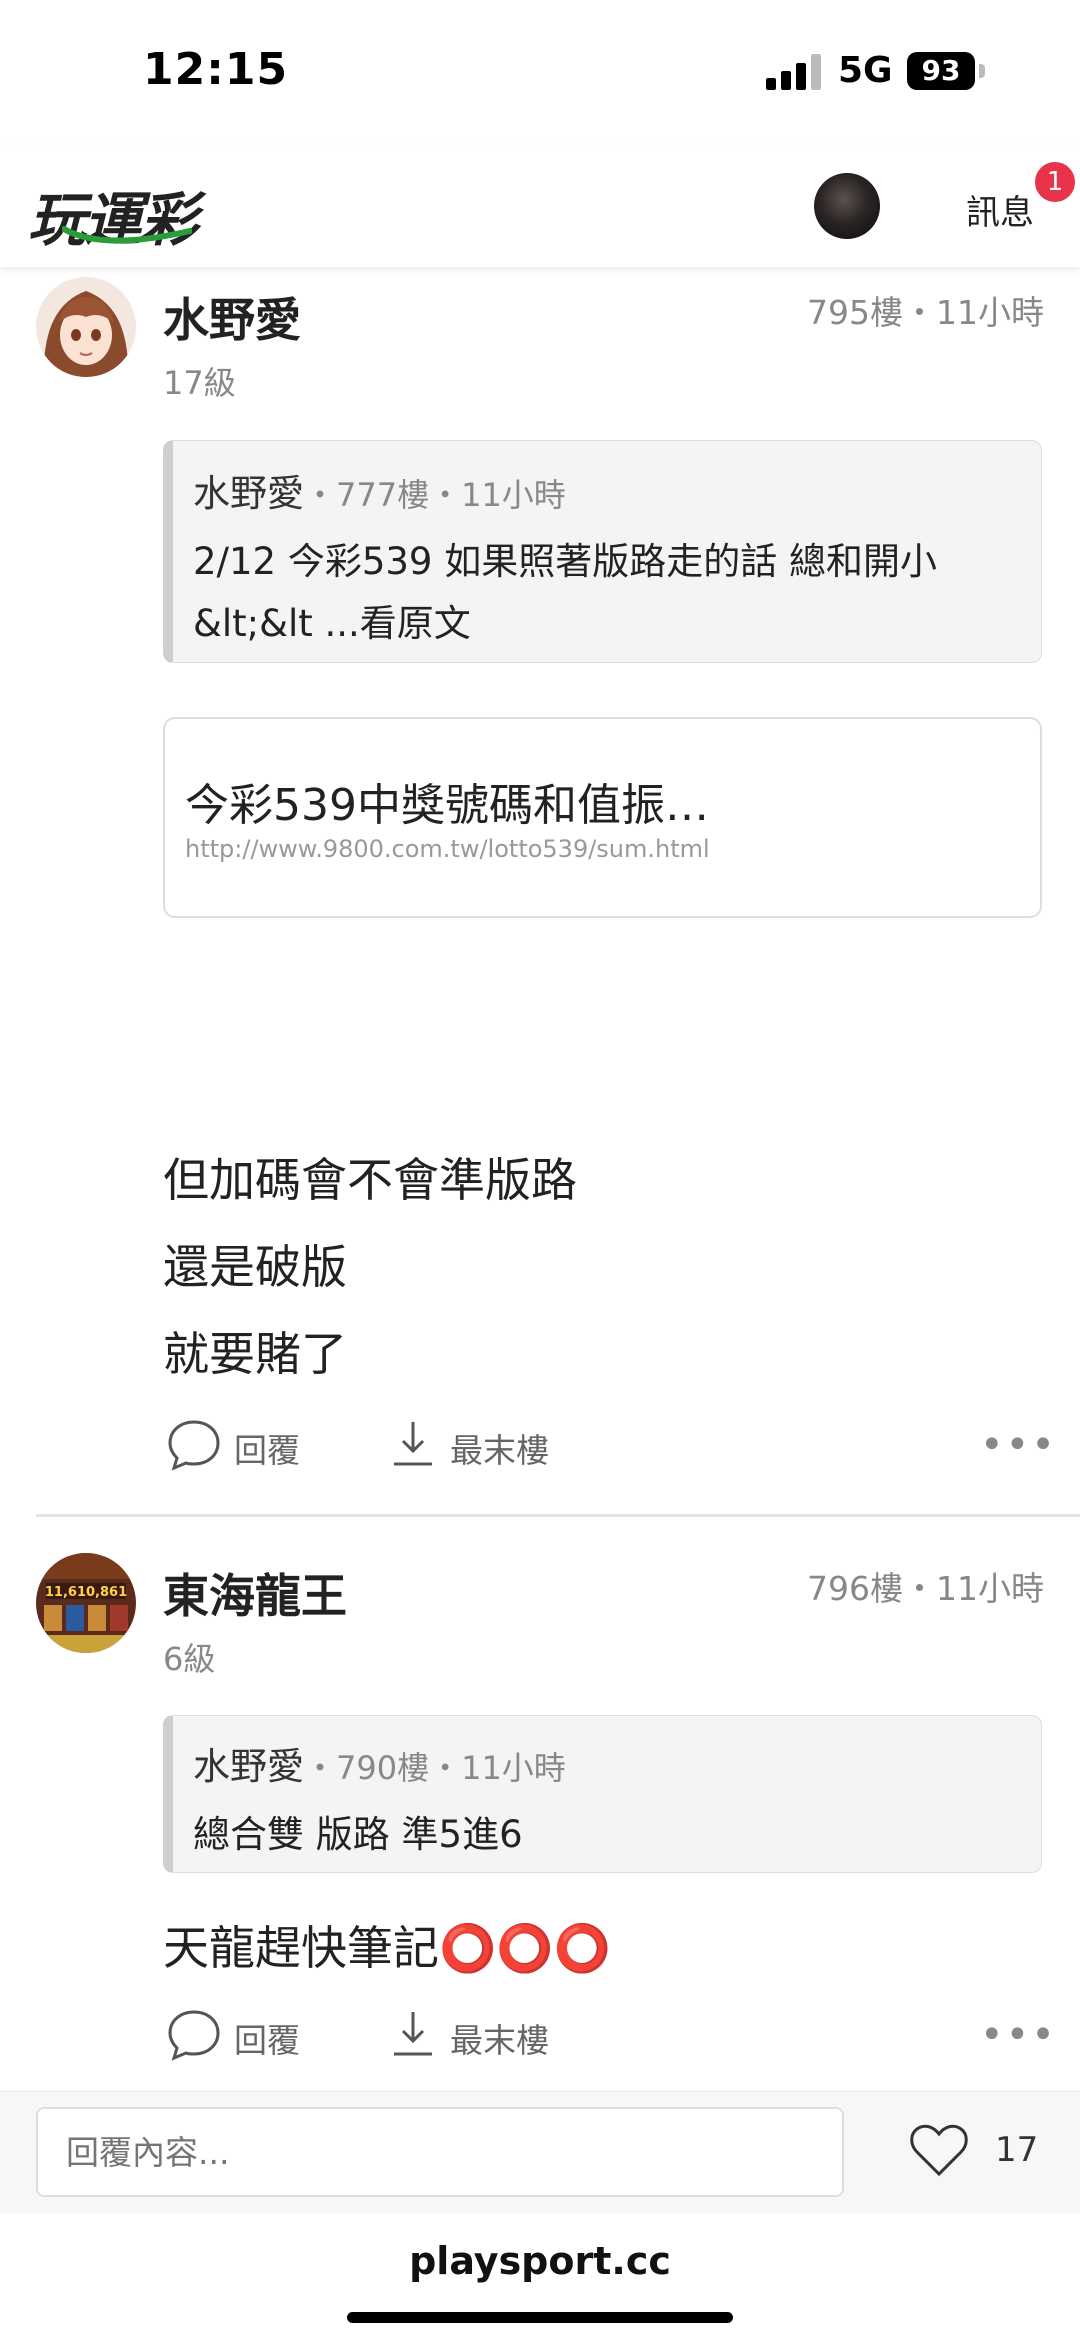  I want to click on home-indicator, so click(540, 2317).